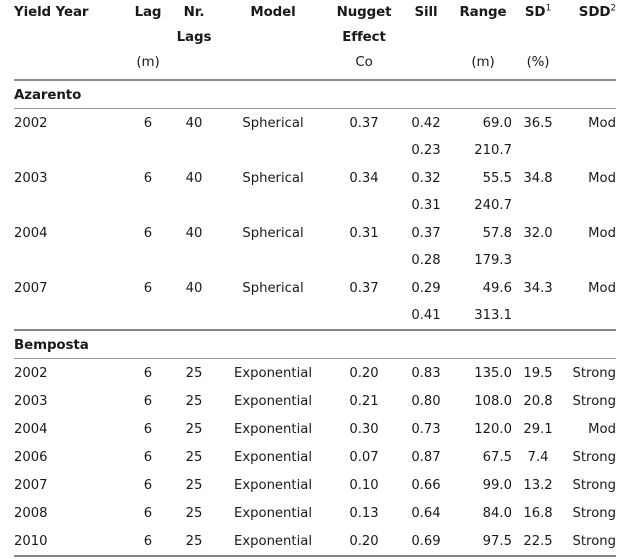 The height and width of the screenshot is (559, 630). What do you see at coordinates (315, 205) in the screenshot?
I see `table-row-continuation: 0.31 240.7` at bounding box center [315, 205].